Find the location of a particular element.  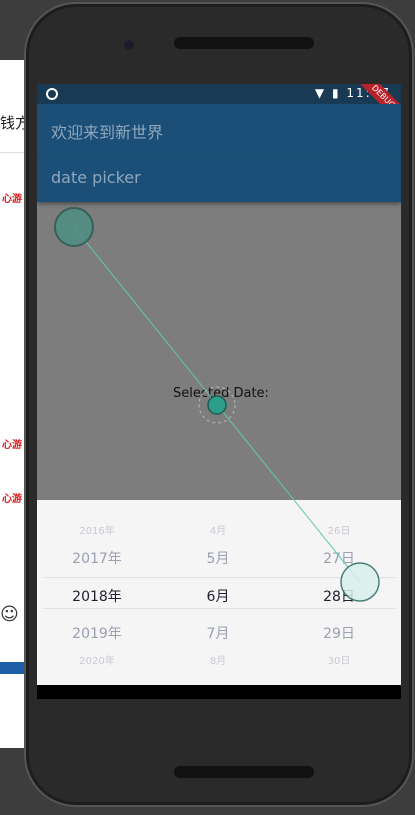

month-option: 5月 is located at coordinates (218, 558).